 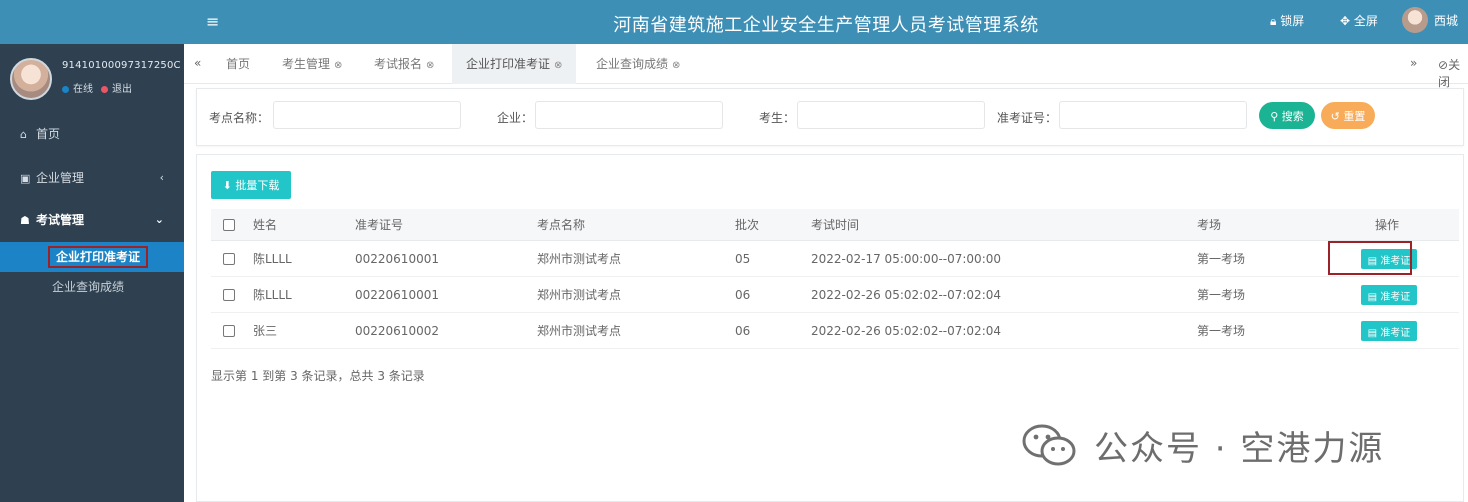 I want to click on expand-icon: ✥, so click(x=1345, y=21).